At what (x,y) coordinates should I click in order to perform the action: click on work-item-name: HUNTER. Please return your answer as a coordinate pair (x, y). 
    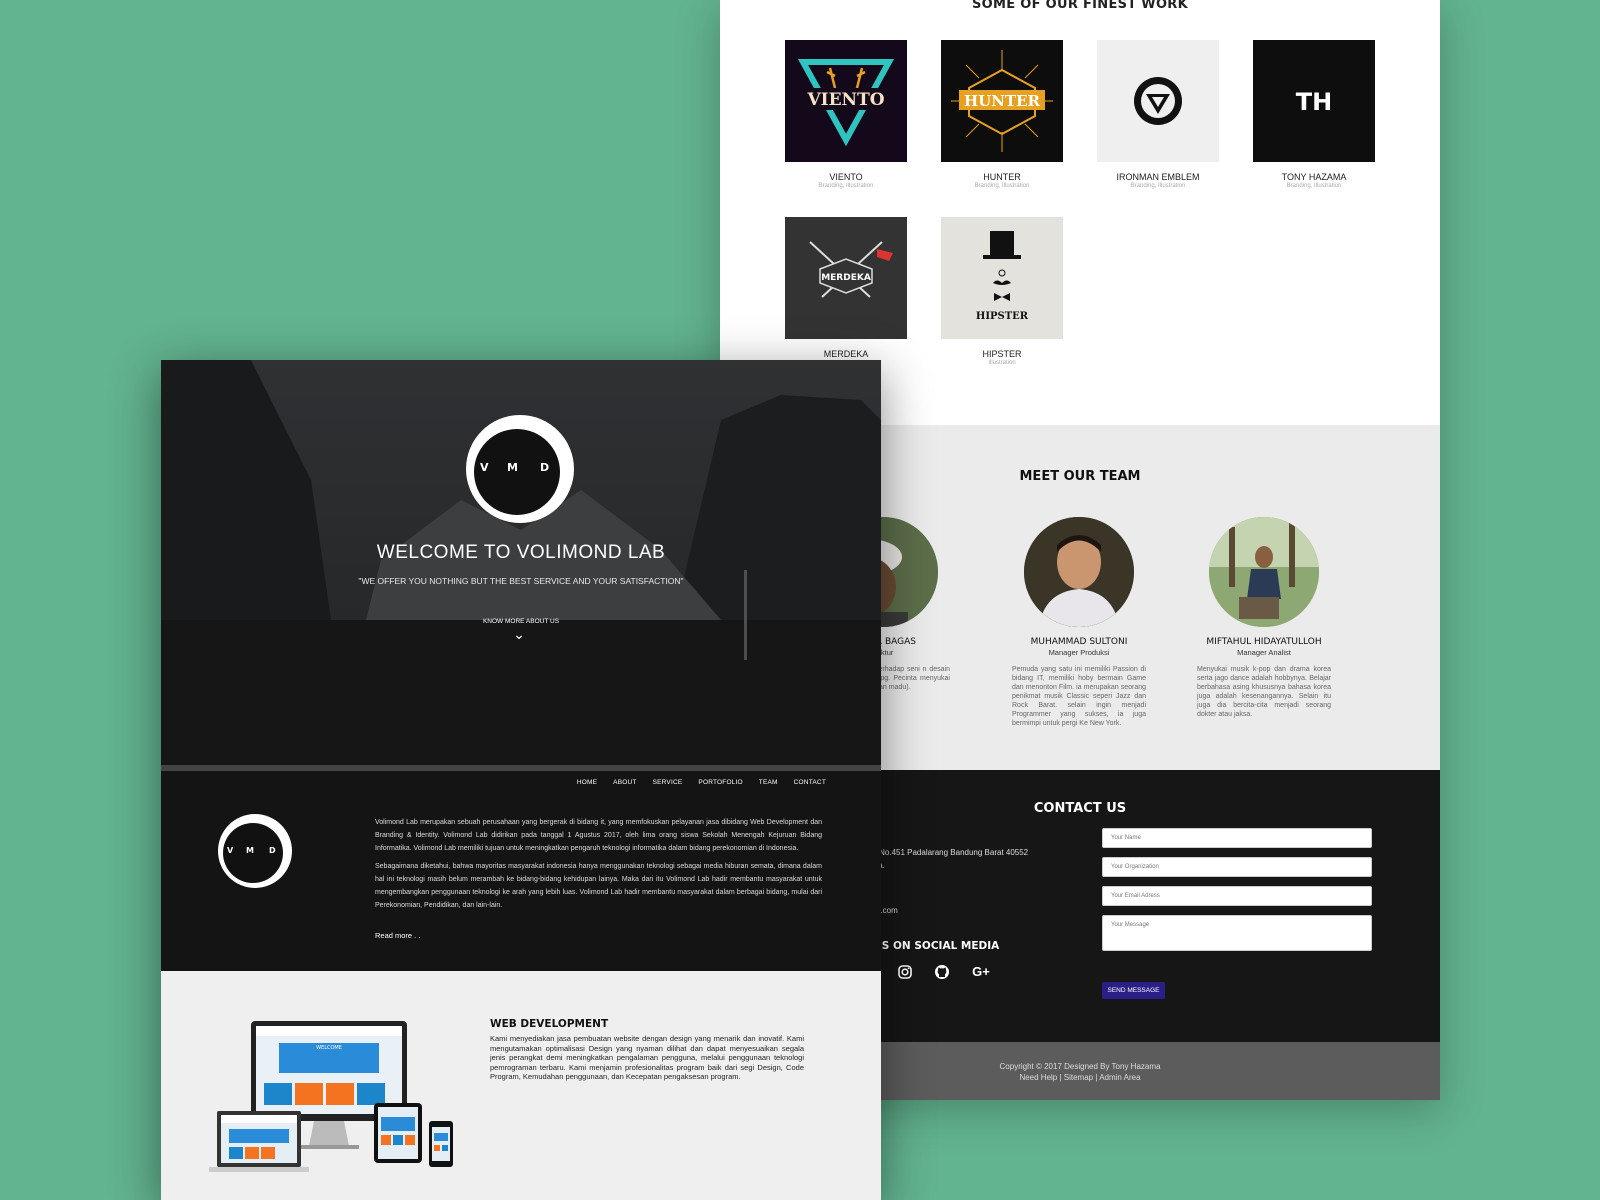
    Looking at the image, I should click on (1002, 177).